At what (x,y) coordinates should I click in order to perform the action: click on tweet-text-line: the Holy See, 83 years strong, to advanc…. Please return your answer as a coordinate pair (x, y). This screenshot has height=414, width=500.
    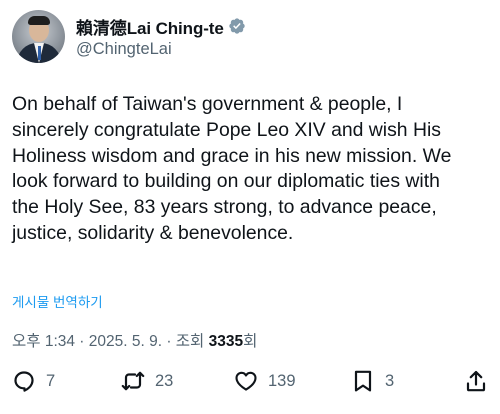
    Looking at the image, I should click on (224, 207).